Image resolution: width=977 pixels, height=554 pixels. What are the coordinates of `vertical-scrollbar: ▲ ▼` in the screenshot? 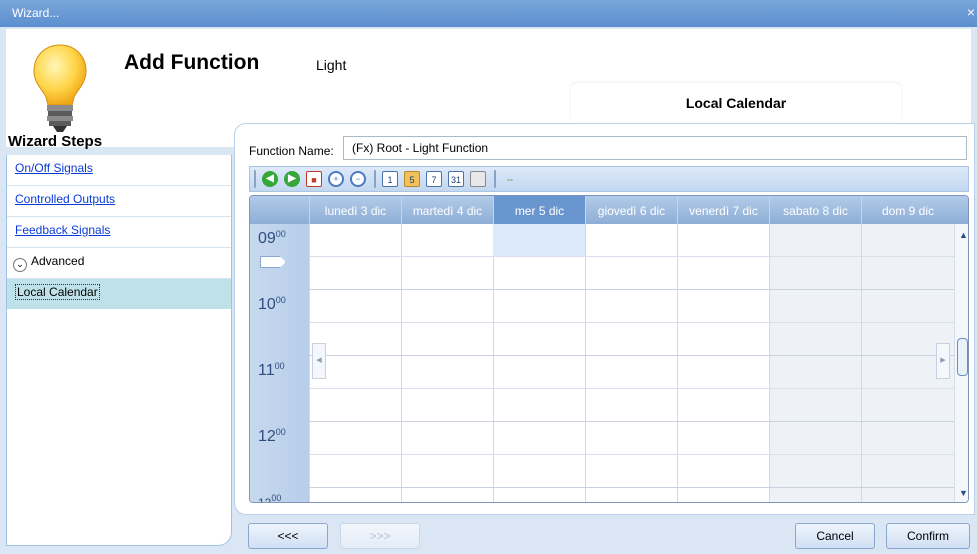 It's located at (961, 363).